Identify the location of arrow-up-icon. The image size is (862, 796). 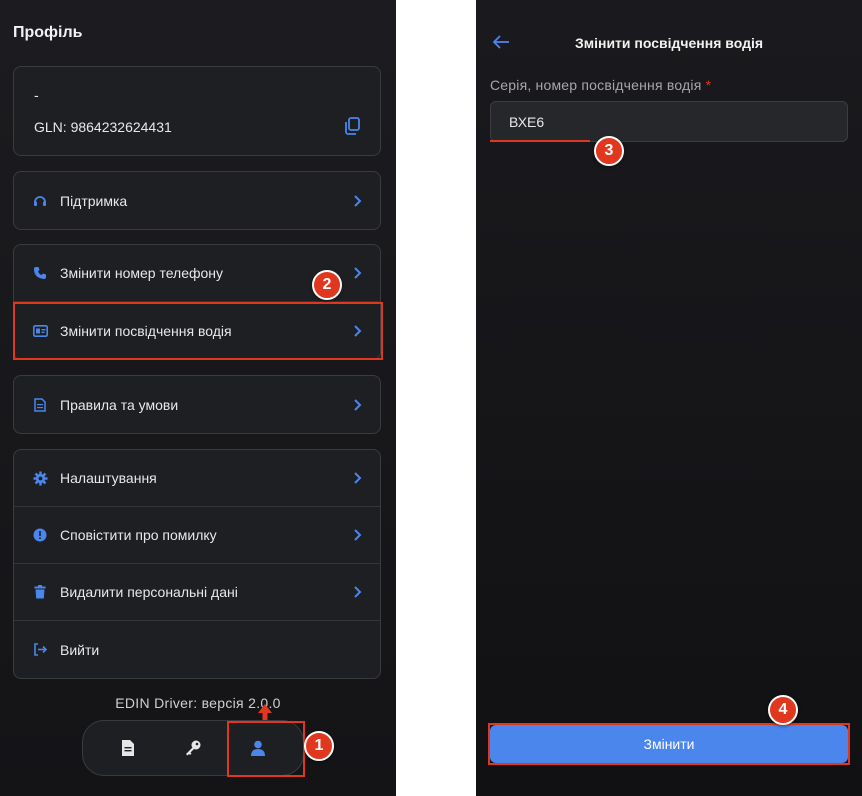
(265, 712).